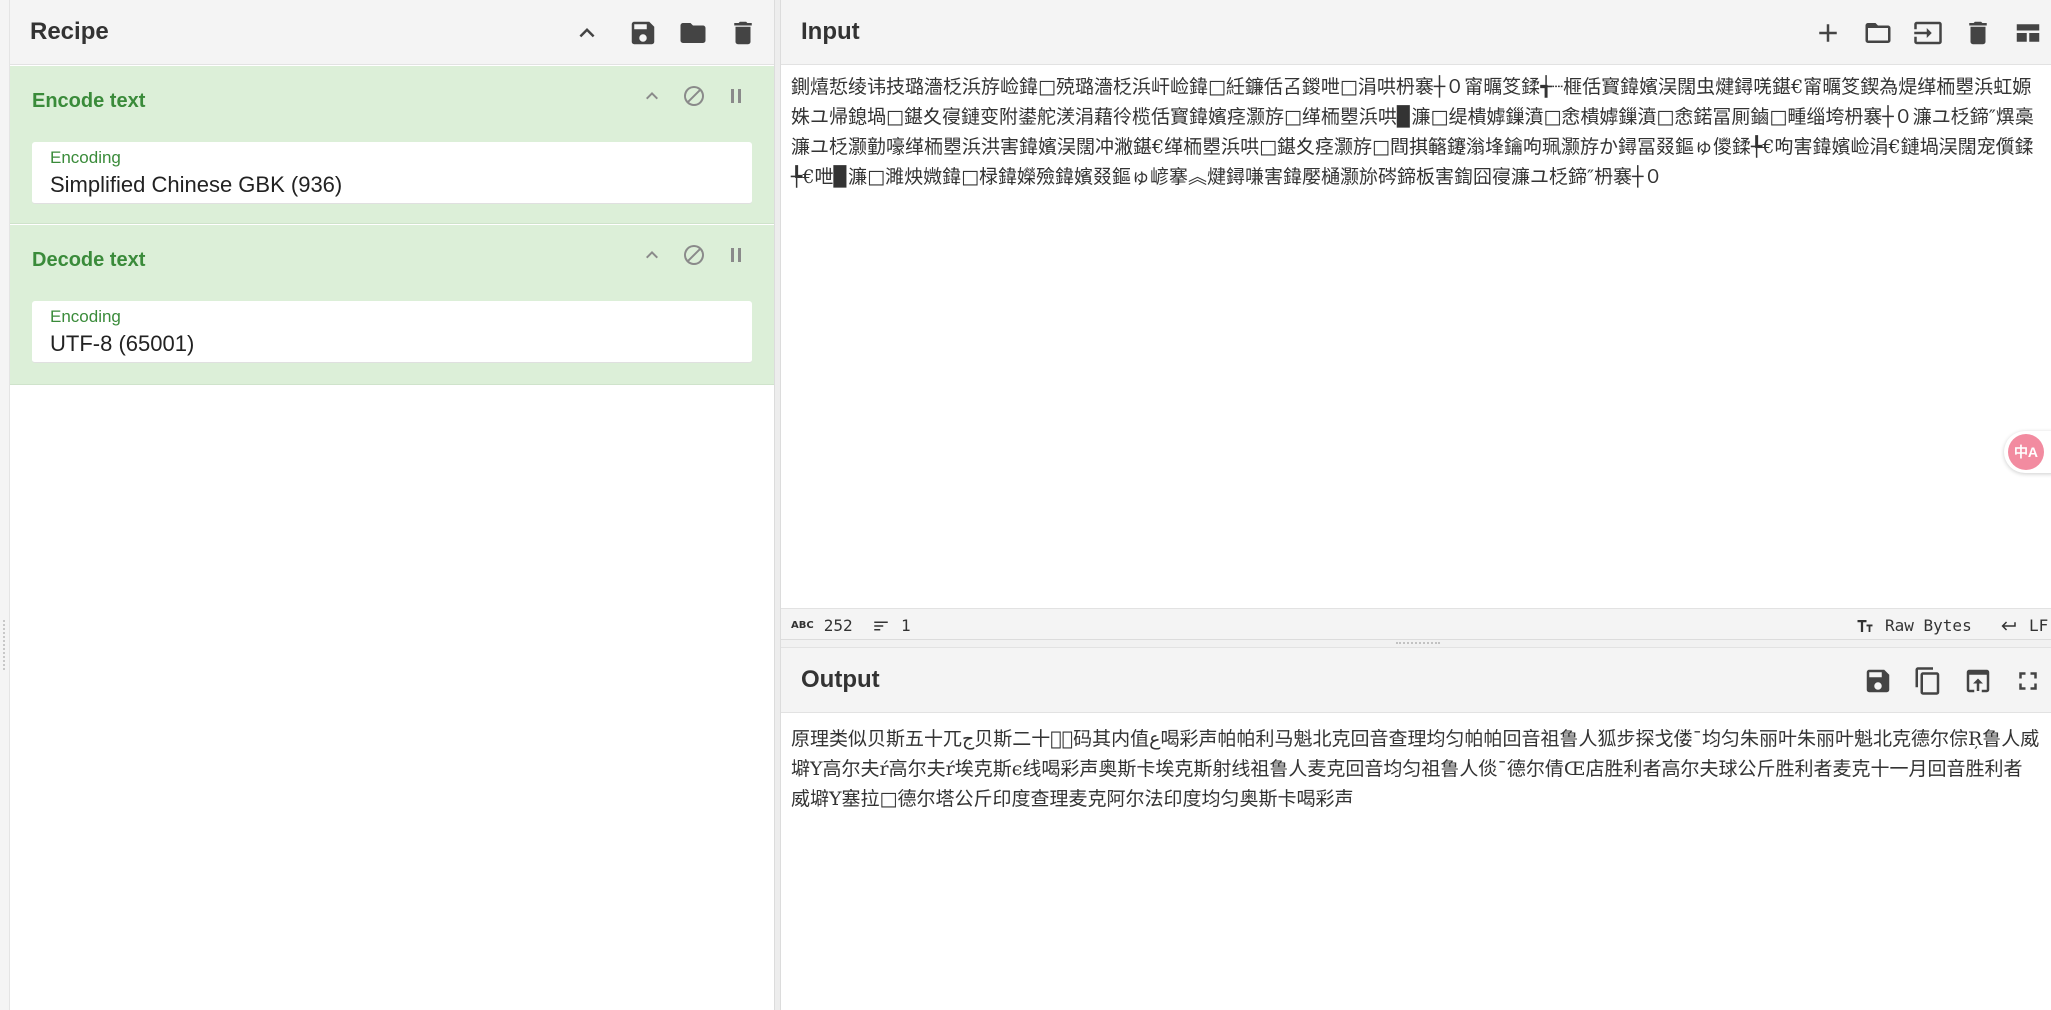  What do you see at coordinates (5, 505) in the screenshot?
I see `left-gutter` at bounding box center [5, 505].